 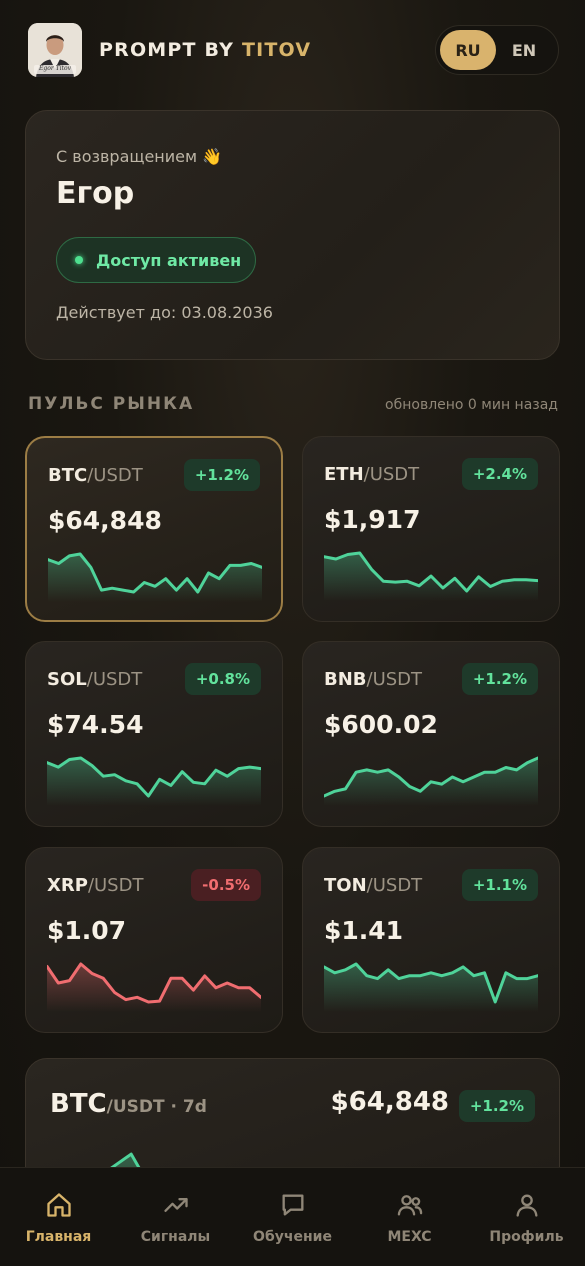 I want to click on bottom-nav: Главная Сигналы Обучение MEXC Профиль, so click(x=292, y=1216).